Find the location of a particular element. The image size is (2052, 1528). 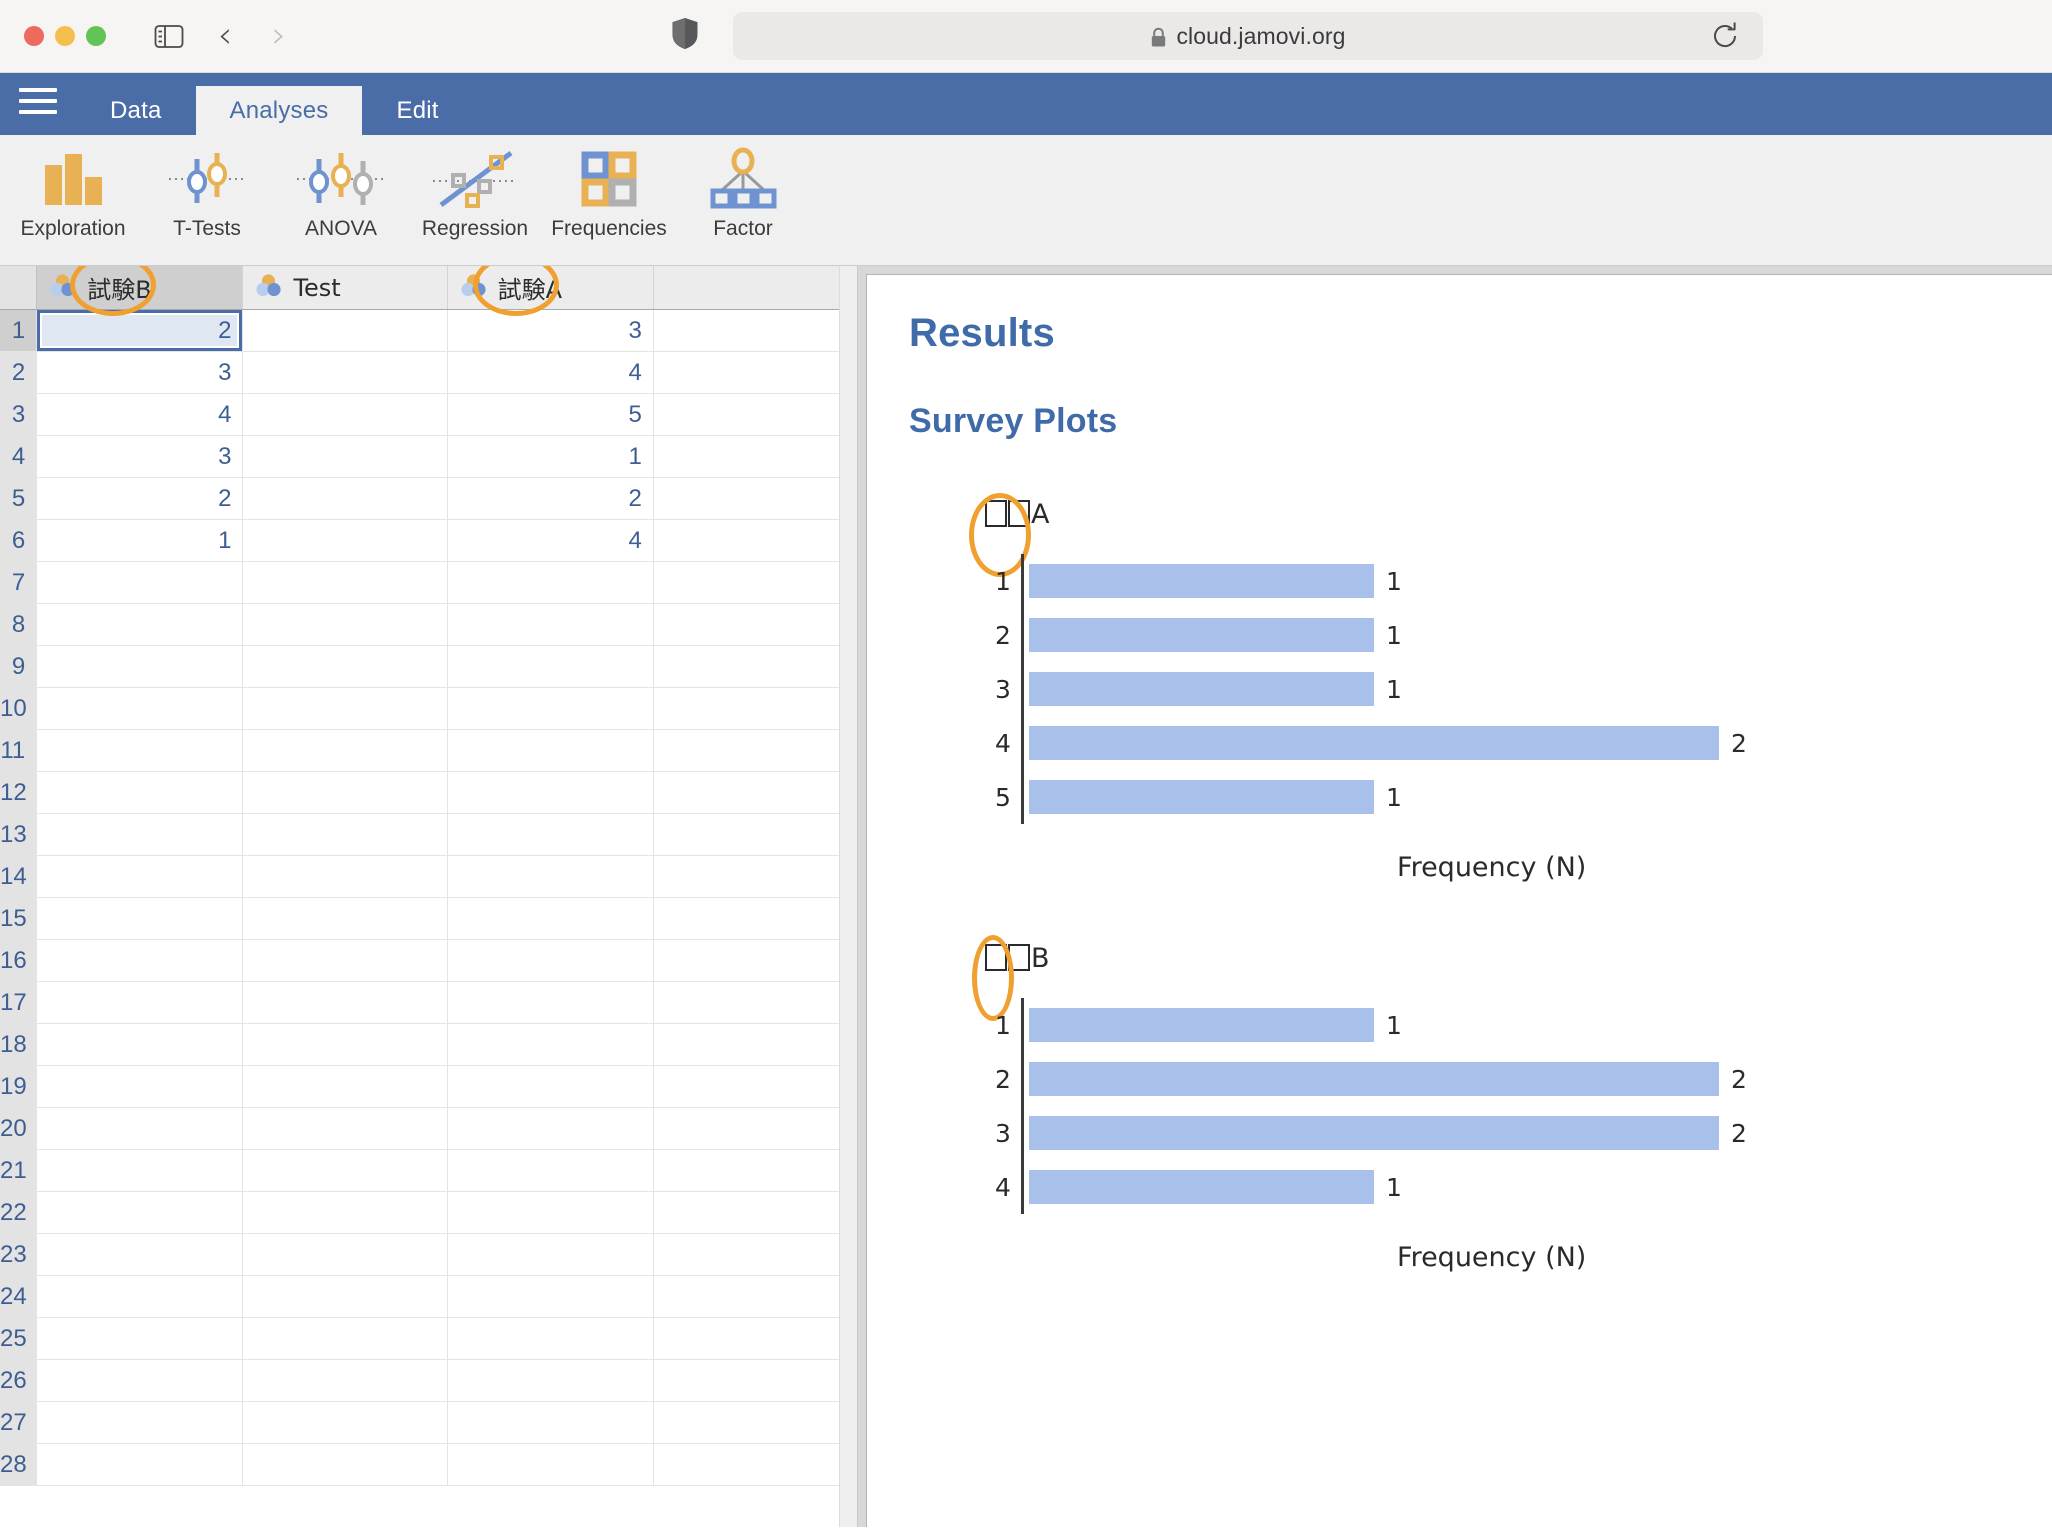

row-number-cell: 21 is located at coordinates (19, 1170).